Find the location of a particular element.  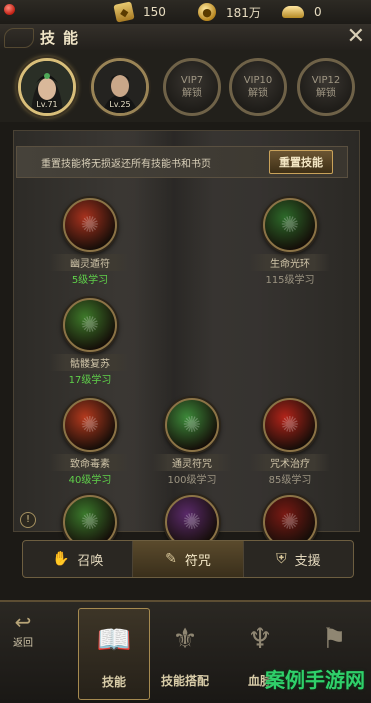

skill-slot: ✺ 幽灵遁符 5级学习 is located at coordinates (90, 242).